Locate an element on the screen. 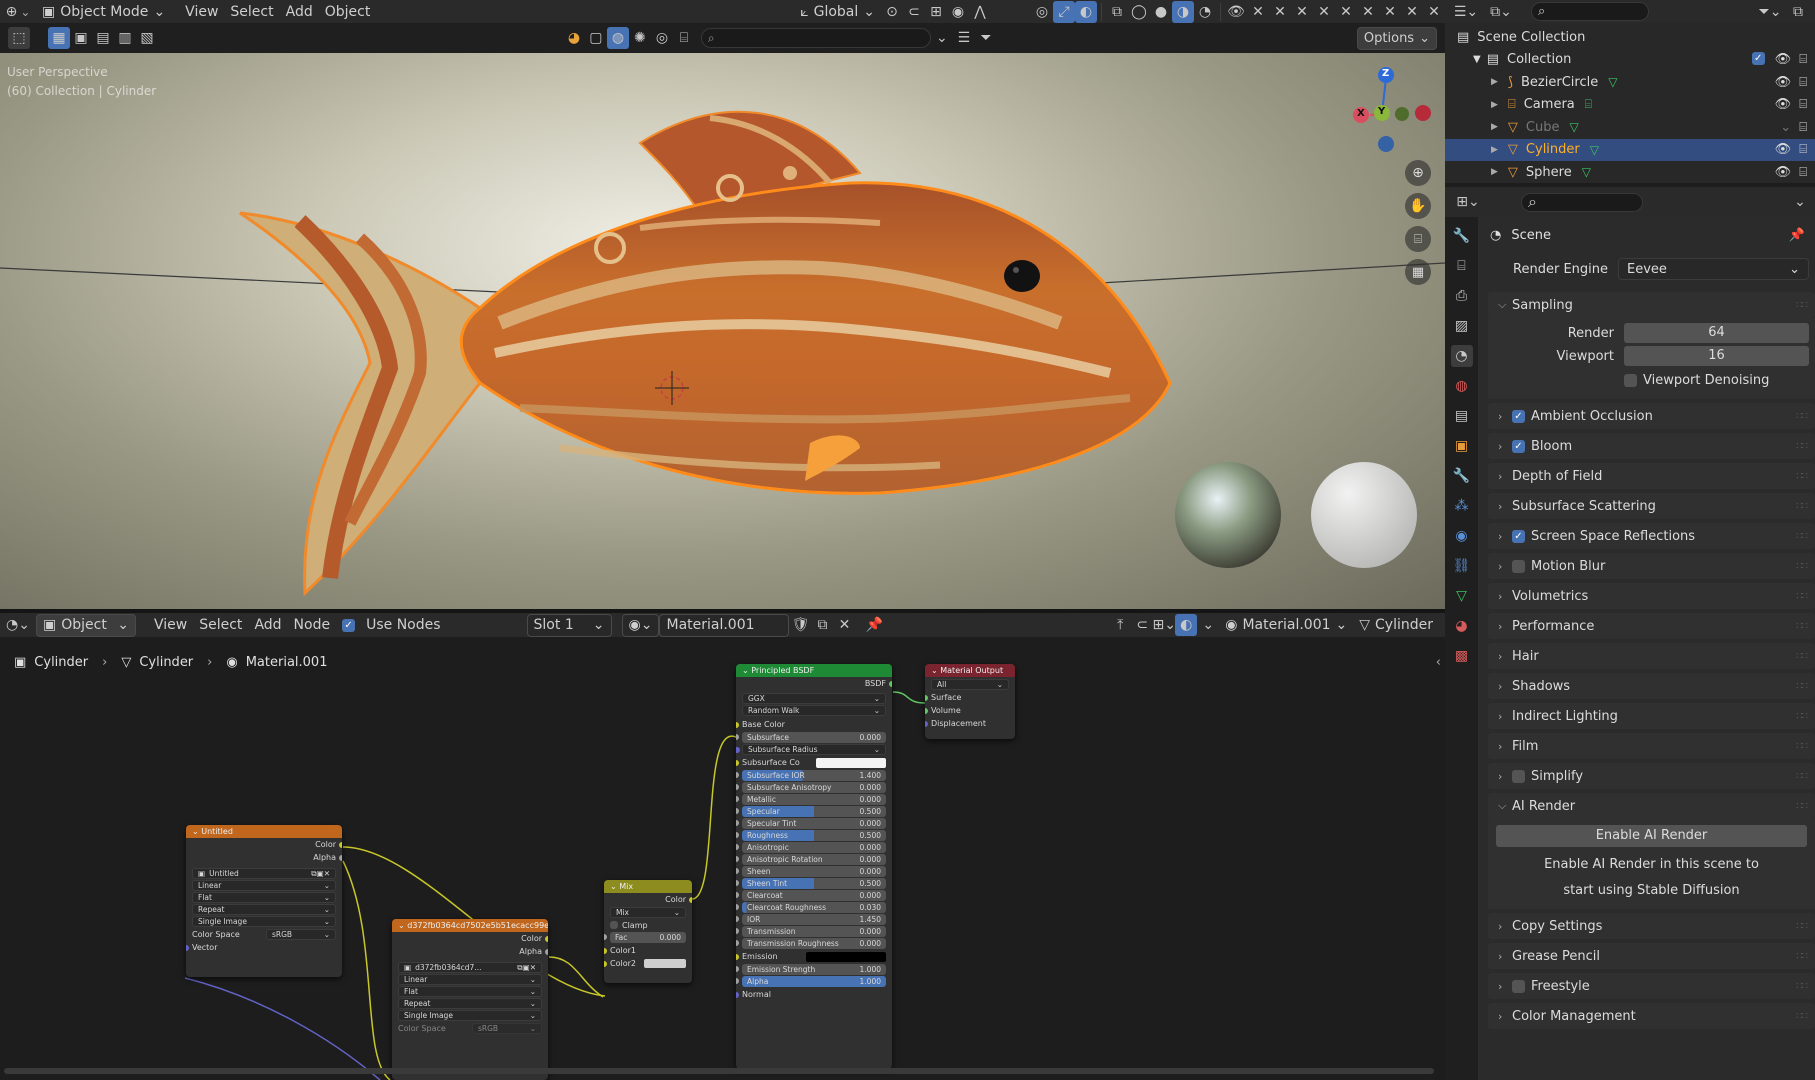  properties-search-input: ⌕ is located at coordinates (1582, 202).